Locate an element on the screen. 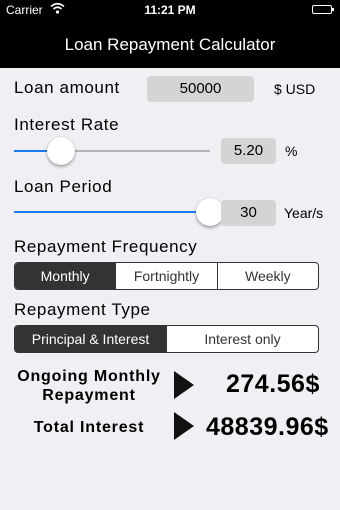 Image resolution: width=340 pixels, height=510 pixels. battery-icon is located at coordinates (323, 9).